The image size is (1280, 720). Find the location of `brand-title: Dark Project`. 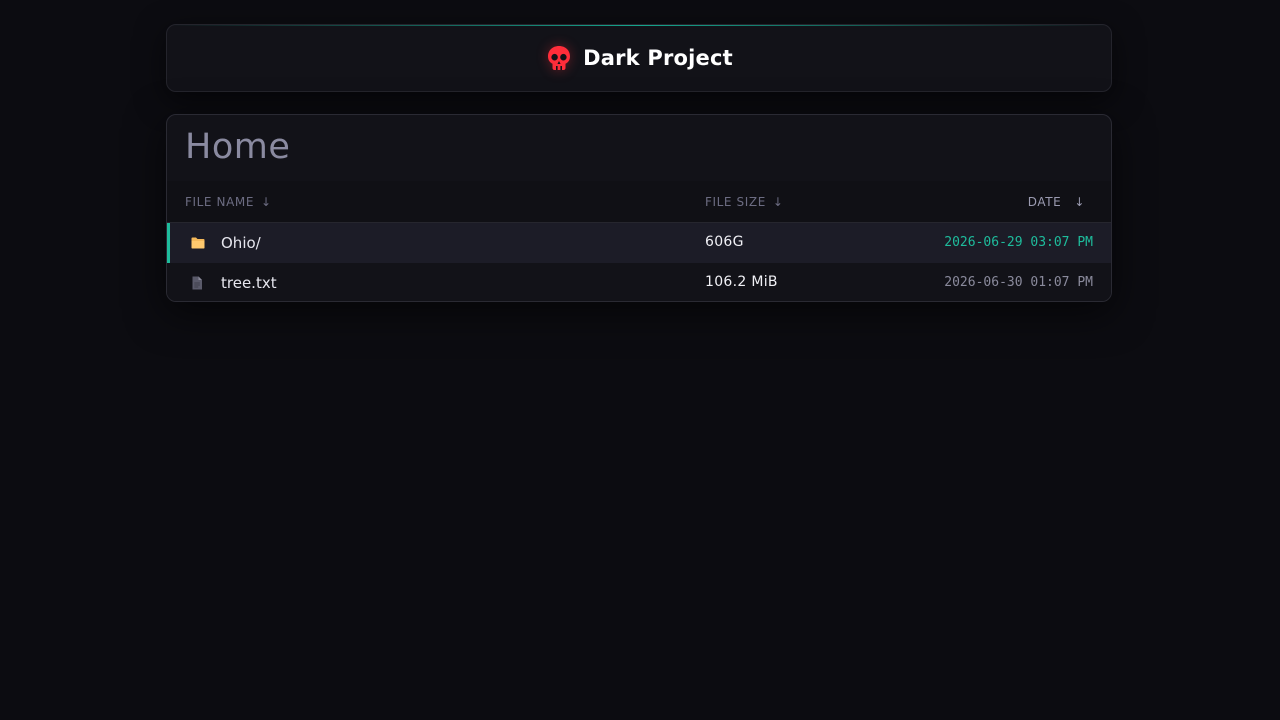

brand-title: Dark Project is located at coordinates (658, 58).